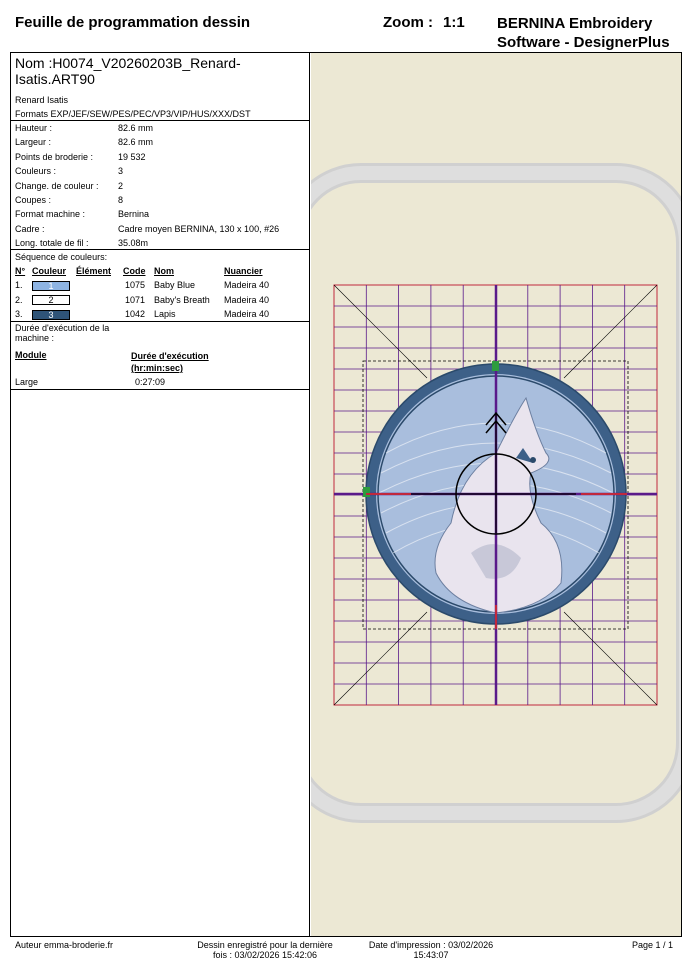 This screenshot has width=692, height=977. What do you see at coordinates (19, 314) in the screenshot?
I see `color-row-number: 3.` at bounding box center [19, 314].